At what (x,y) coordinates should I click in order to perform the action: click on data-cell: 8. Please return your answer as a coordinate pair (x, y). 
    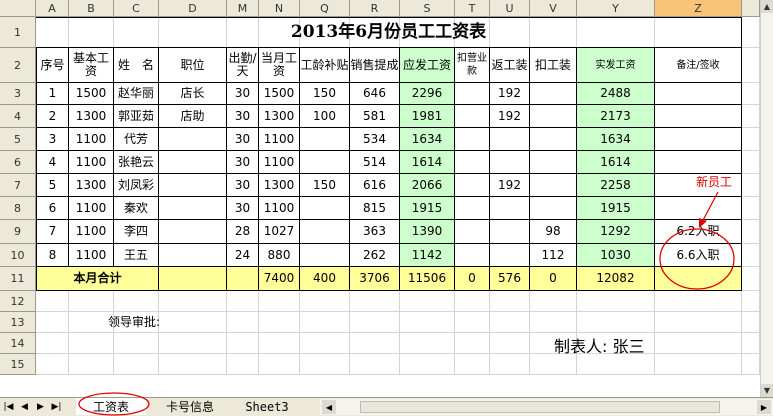
    Looking at the image, I should click on (52, 255).